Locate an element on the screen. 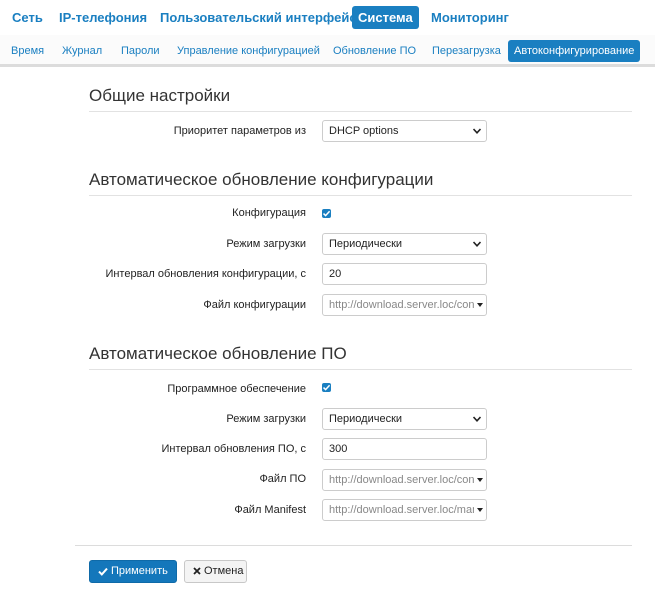 This screenshot has height=592, width=655. nav-system: Система is located at coordinates (385, 17).